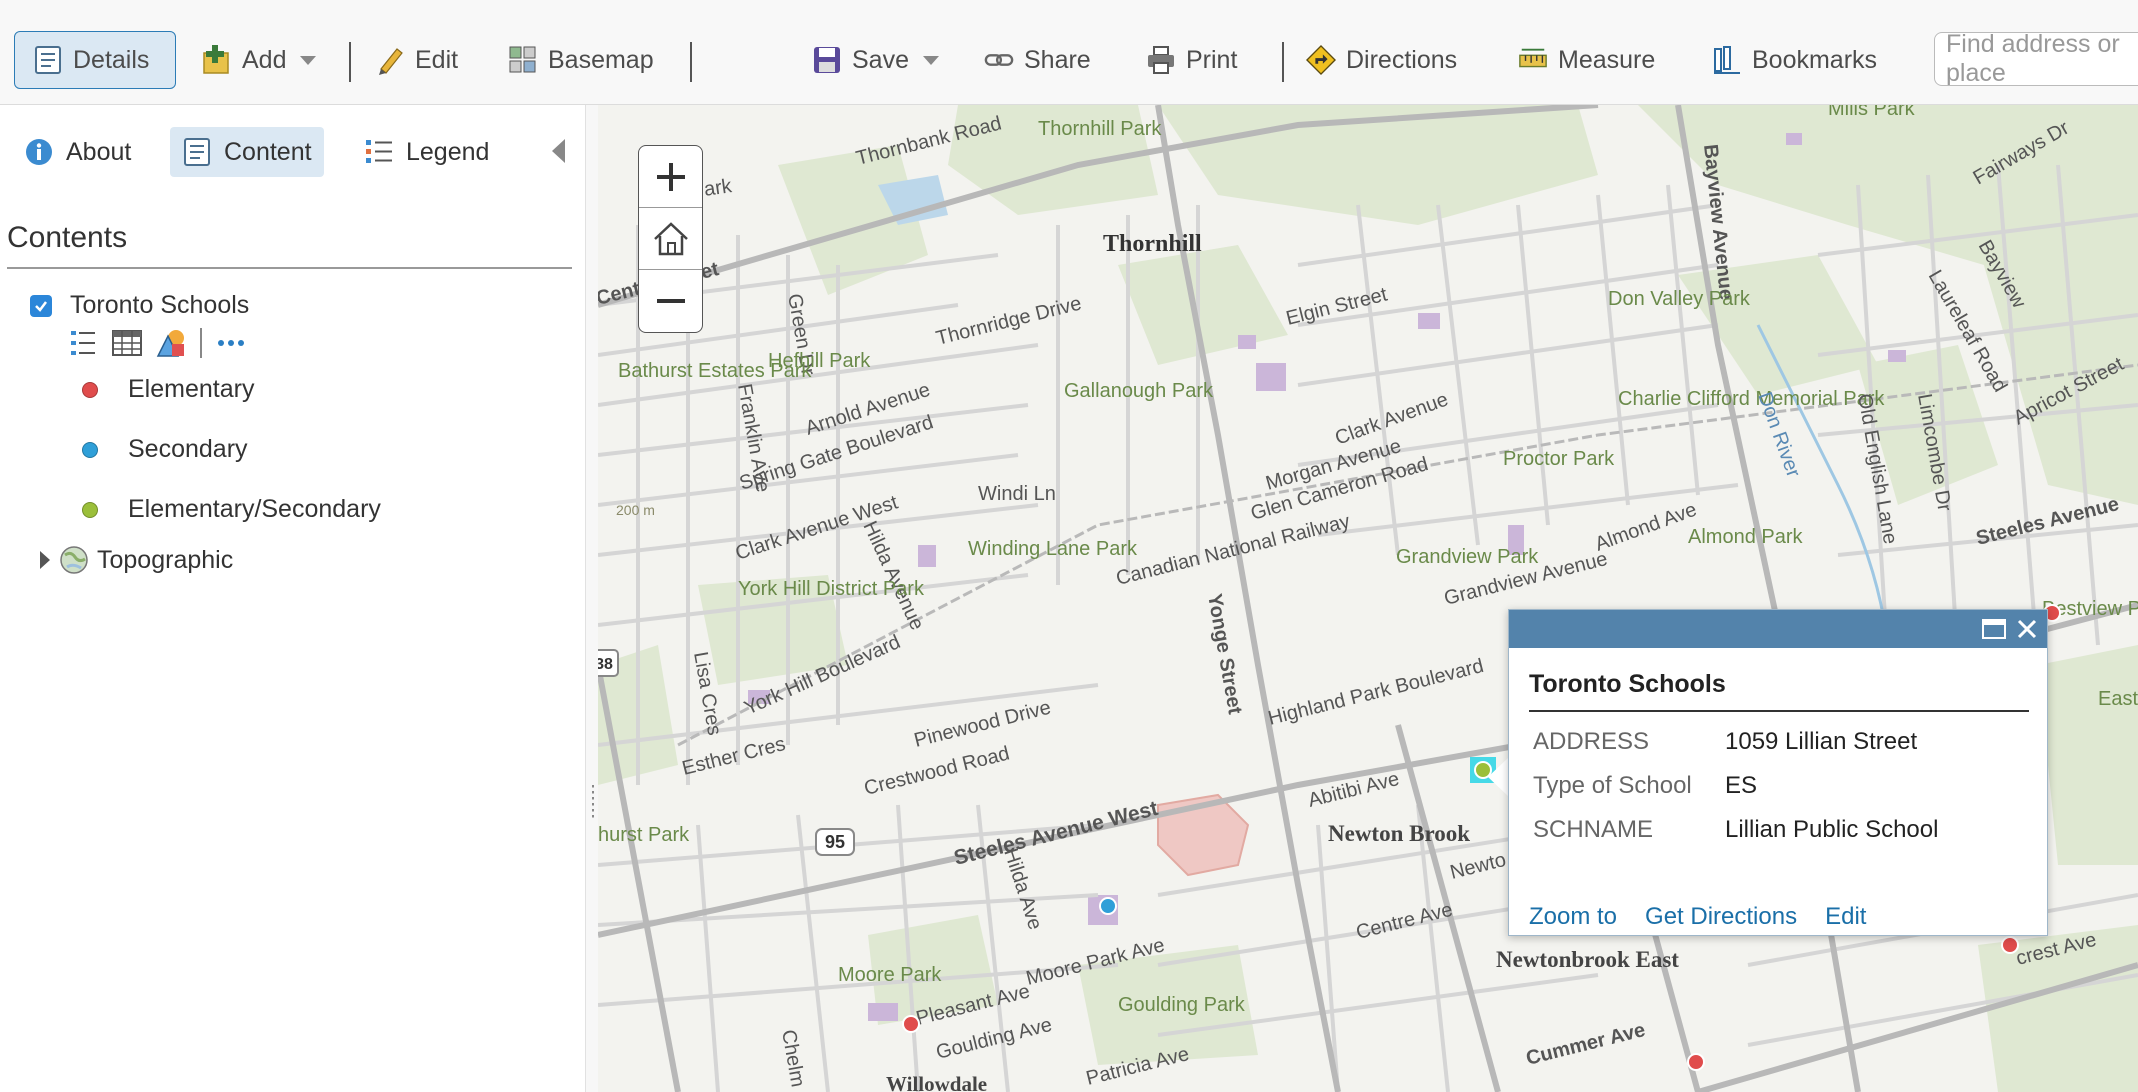 The height and width of the screenshot is (1092, 2138). What do you see at coordinates (289, 268) in the screenshot?
I see `contents-divider` at bounding box center [289, 268].